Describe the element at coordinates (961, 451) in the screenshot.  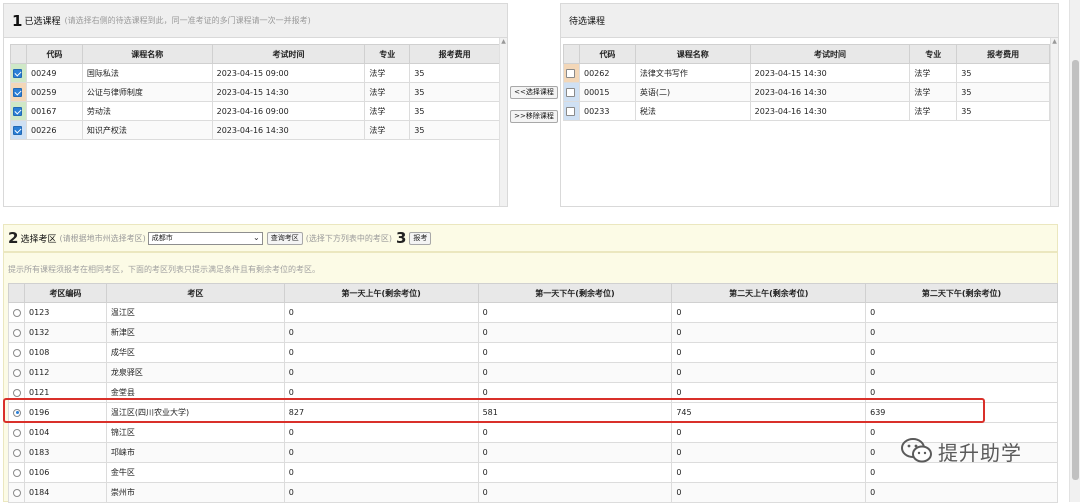
I see `watermark: 提升助学` at that location.